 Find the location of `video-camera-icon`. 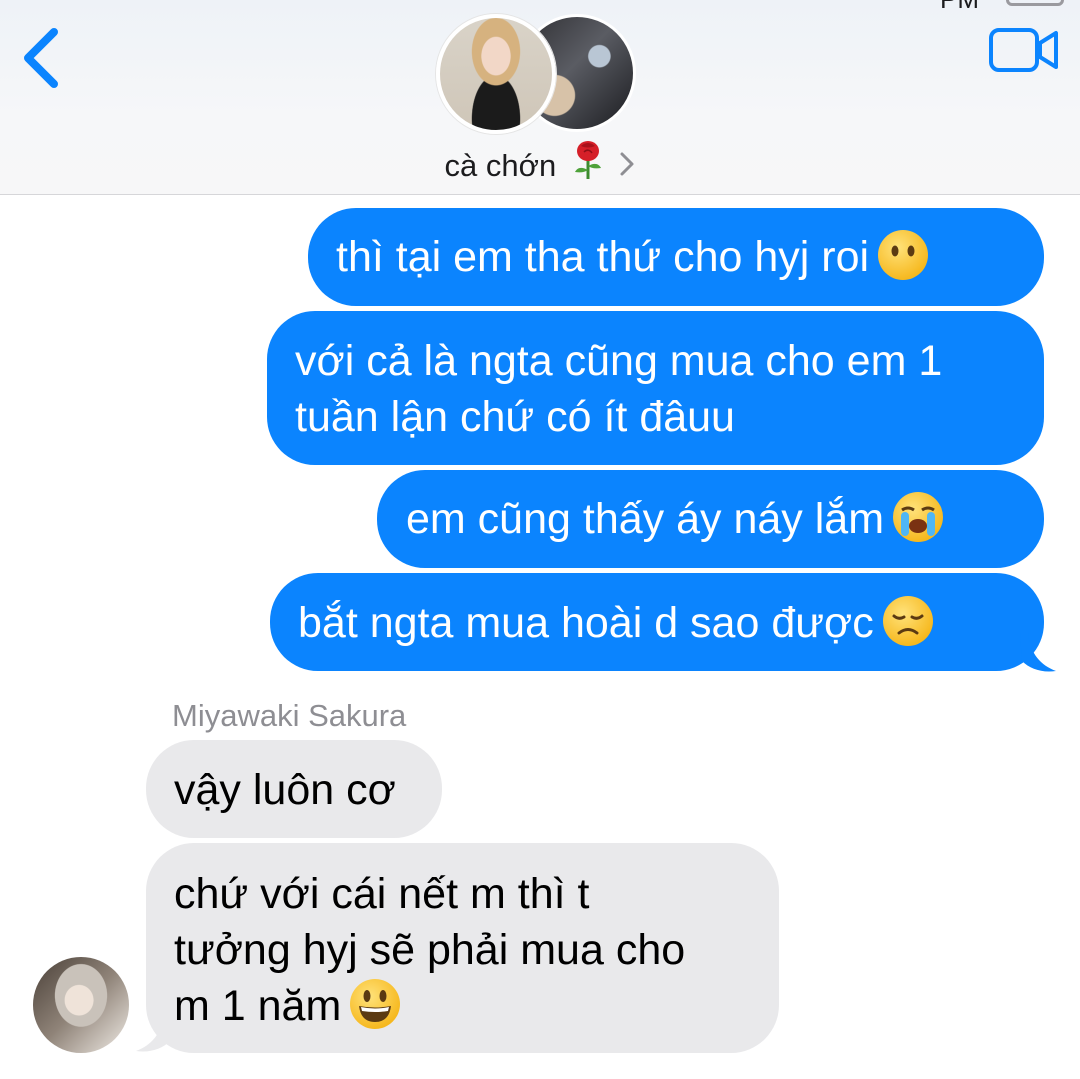

video-camera-icon is located at coordinates (1023, 50).